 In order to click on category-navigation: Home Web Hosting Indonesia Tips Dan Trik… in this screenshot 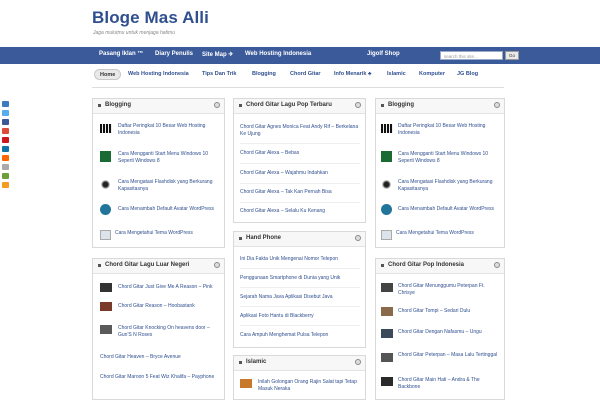, I will do `click(298, 75)`.